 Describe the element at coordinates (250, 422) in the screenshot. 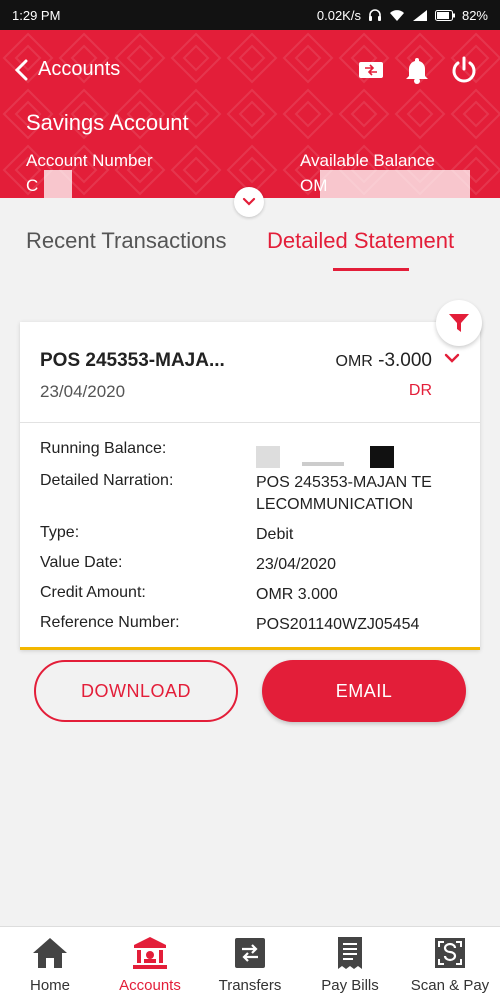

I see `card-divider` at that location.